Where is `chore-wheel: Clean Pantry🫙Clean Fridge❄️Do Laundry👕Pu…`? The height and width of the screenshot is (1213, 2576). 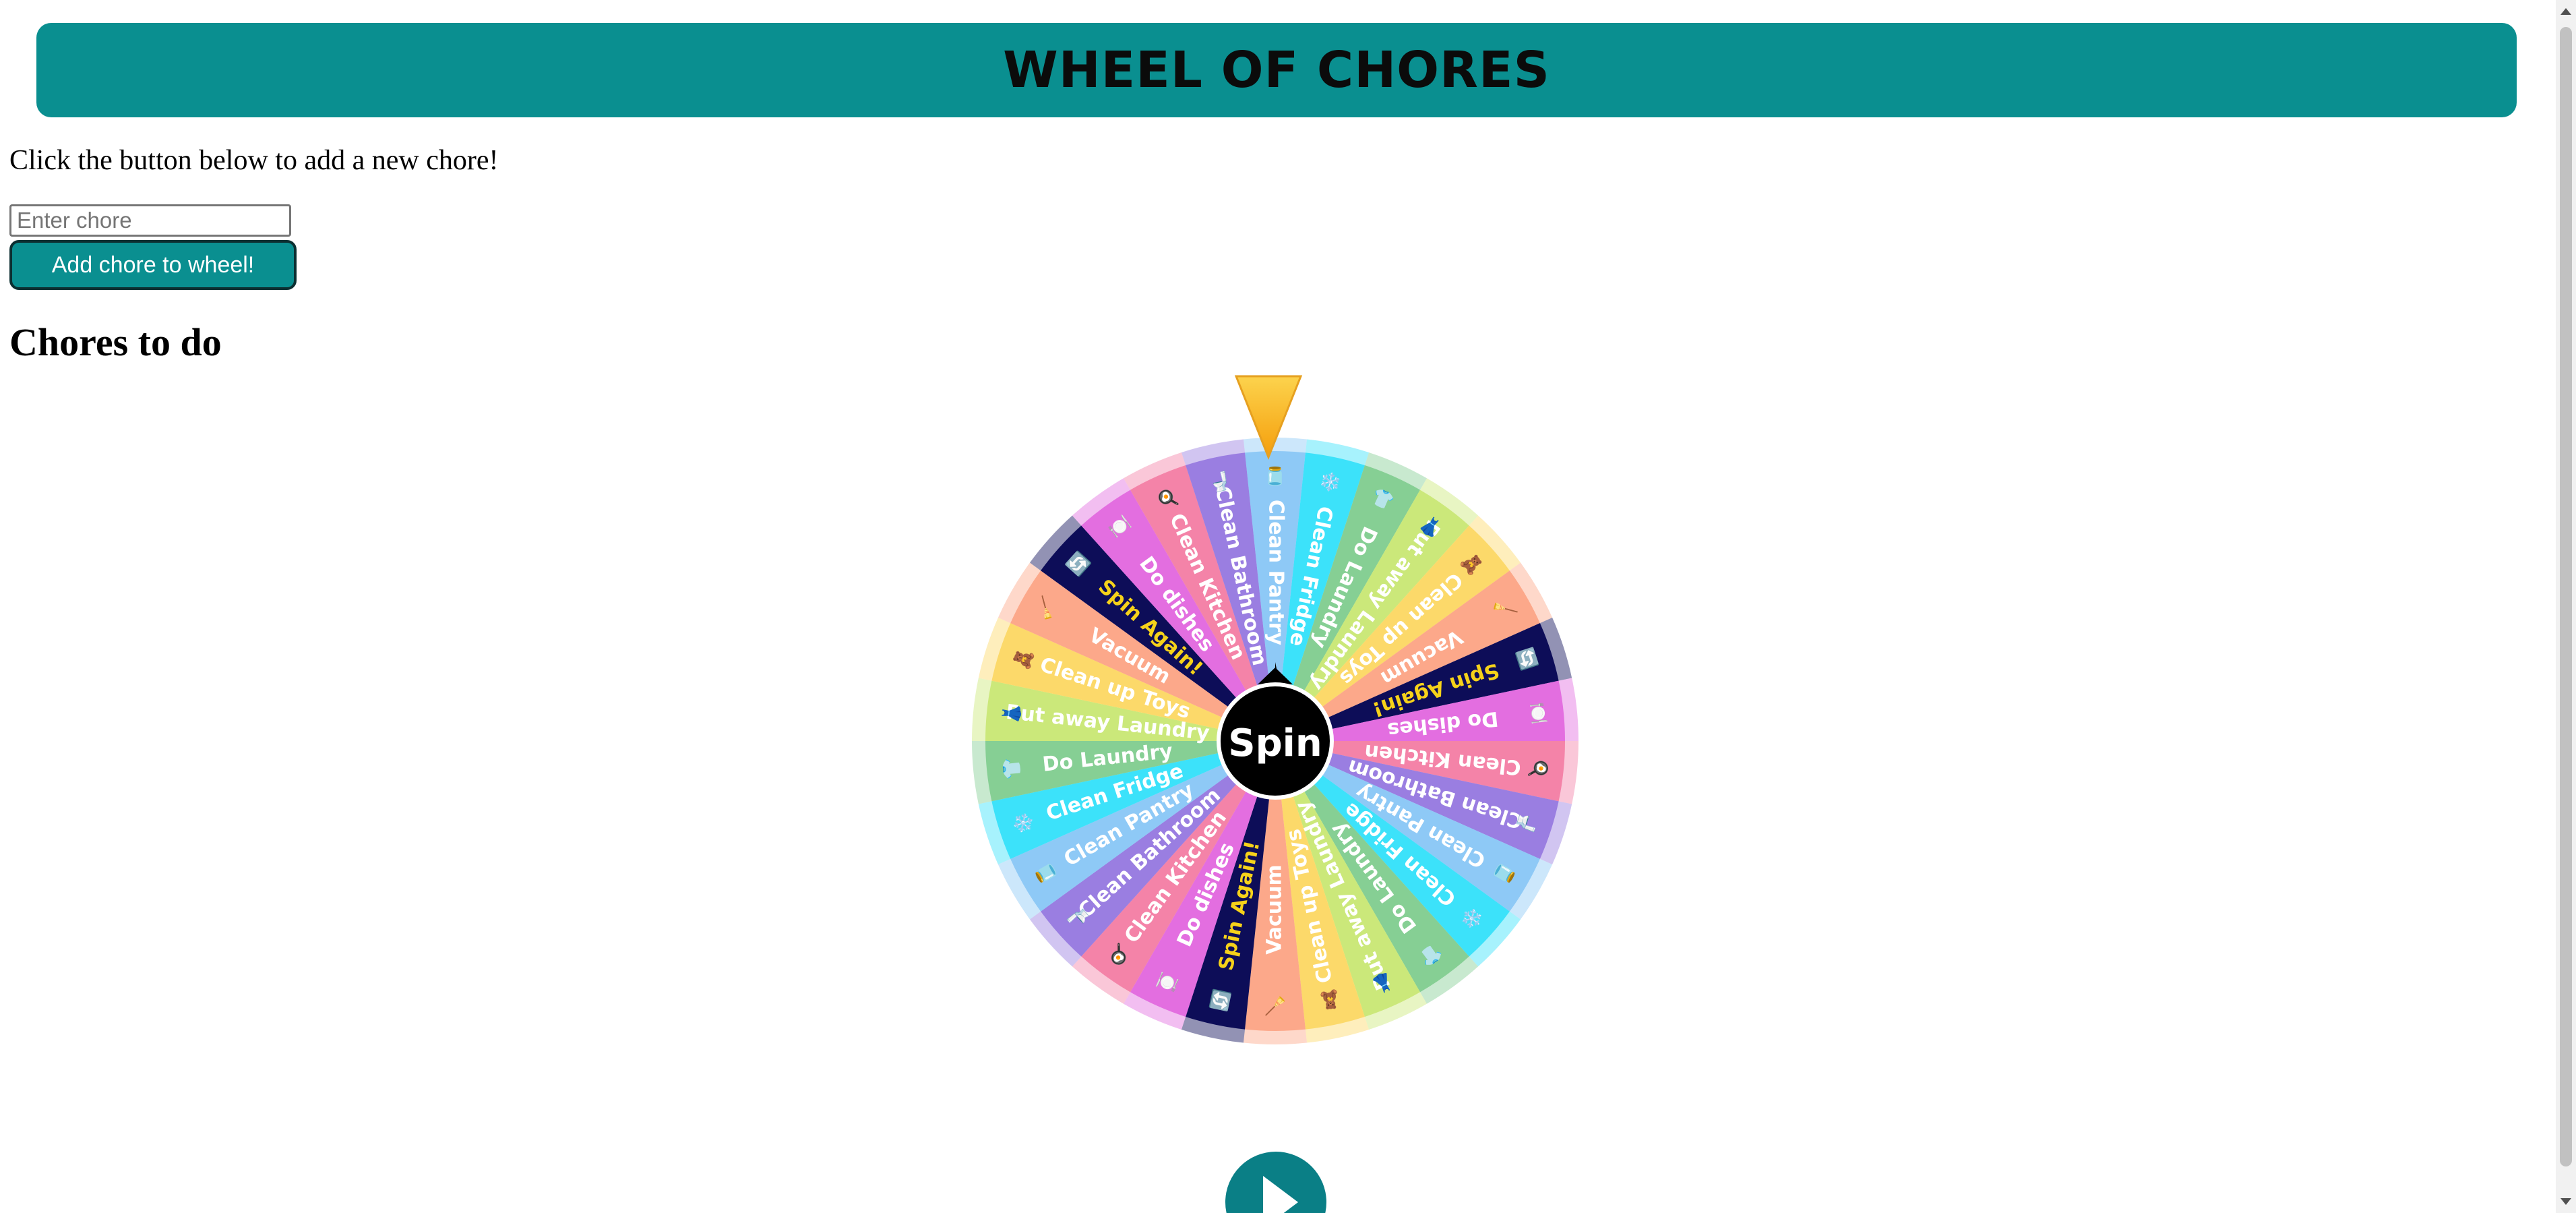 chore-wheel: Clean Pantry🫙Clean Fridge❄️Do Laundry👕Pu… is located at coordinates (1290, 712).